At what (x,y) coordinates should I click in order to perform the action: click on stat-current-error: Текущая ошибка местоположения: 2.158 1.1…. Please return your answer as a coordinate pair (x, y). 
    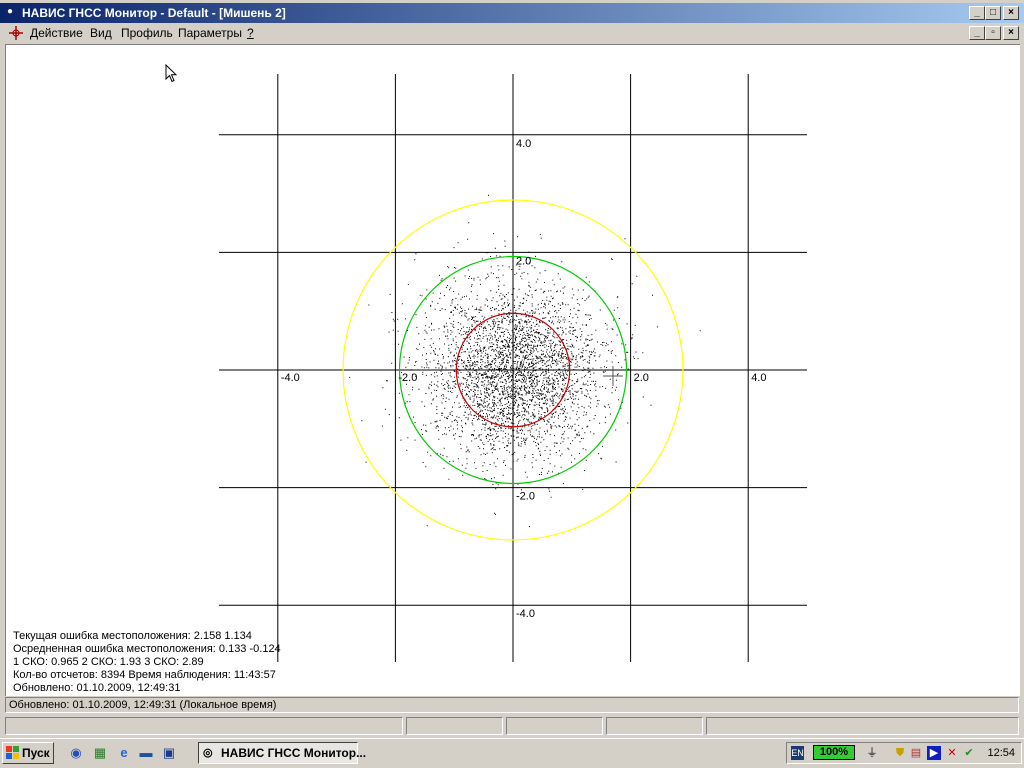
    Looking at the image, I should click on (132, 636).